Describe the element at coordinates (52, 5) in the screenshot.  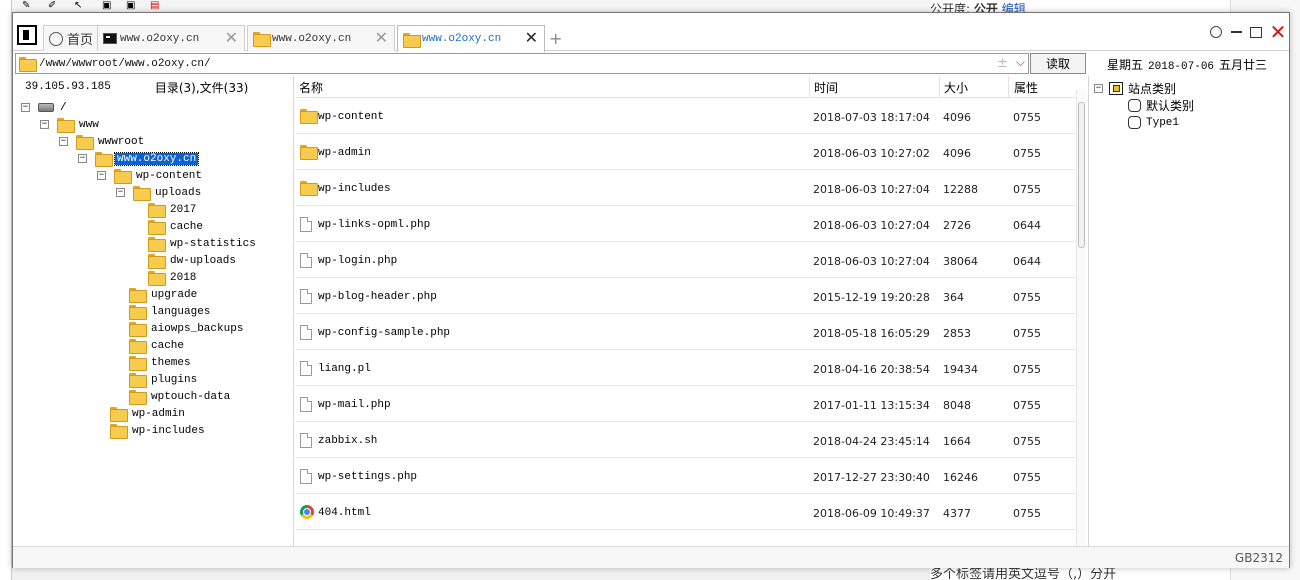
I see `edit-icon: ✐` at that location.